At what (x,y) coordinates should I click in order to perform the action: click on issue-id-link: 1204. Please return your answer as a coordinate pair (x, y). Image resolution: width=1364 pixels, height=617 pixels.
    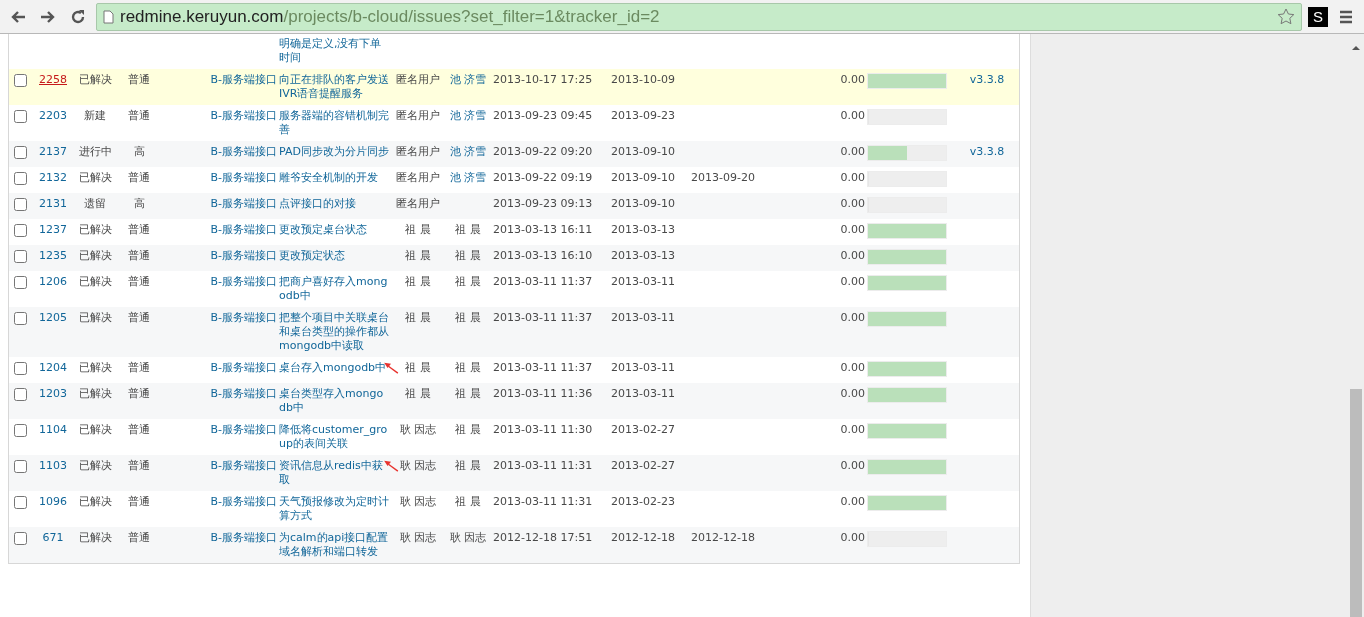
    Looking at the image, I should click on (53, 368).